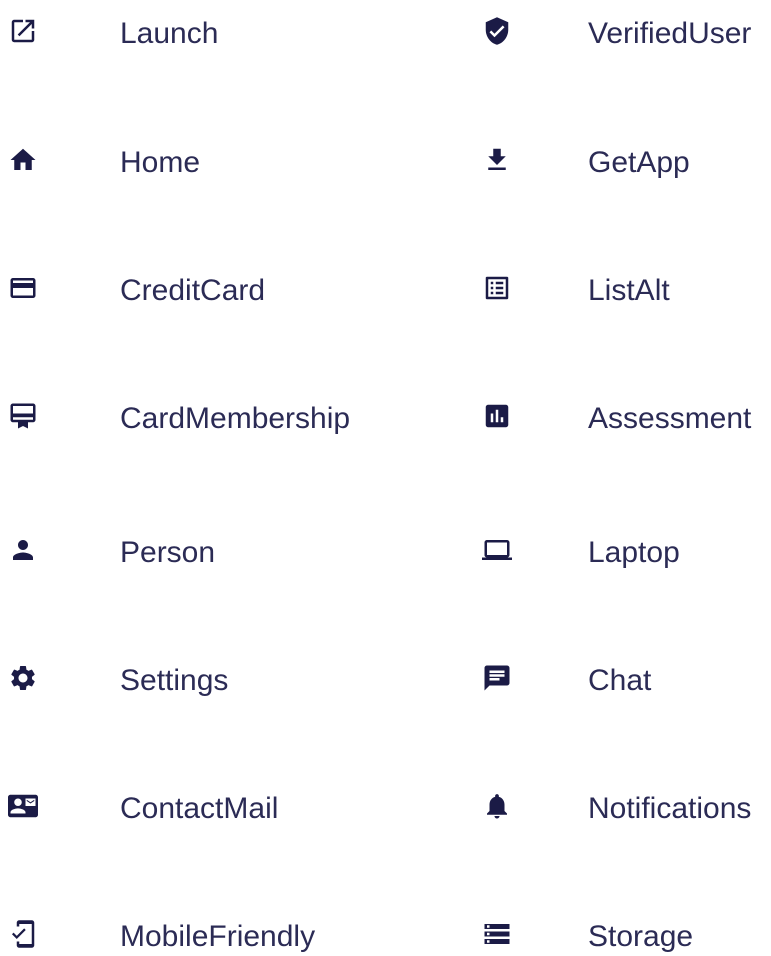 This screenshot has width=771, height=956. What do you see at coordinates (641, 936) in the screenshot?
I see `icon-item-label: Storage` at bounding box center [641, 936].